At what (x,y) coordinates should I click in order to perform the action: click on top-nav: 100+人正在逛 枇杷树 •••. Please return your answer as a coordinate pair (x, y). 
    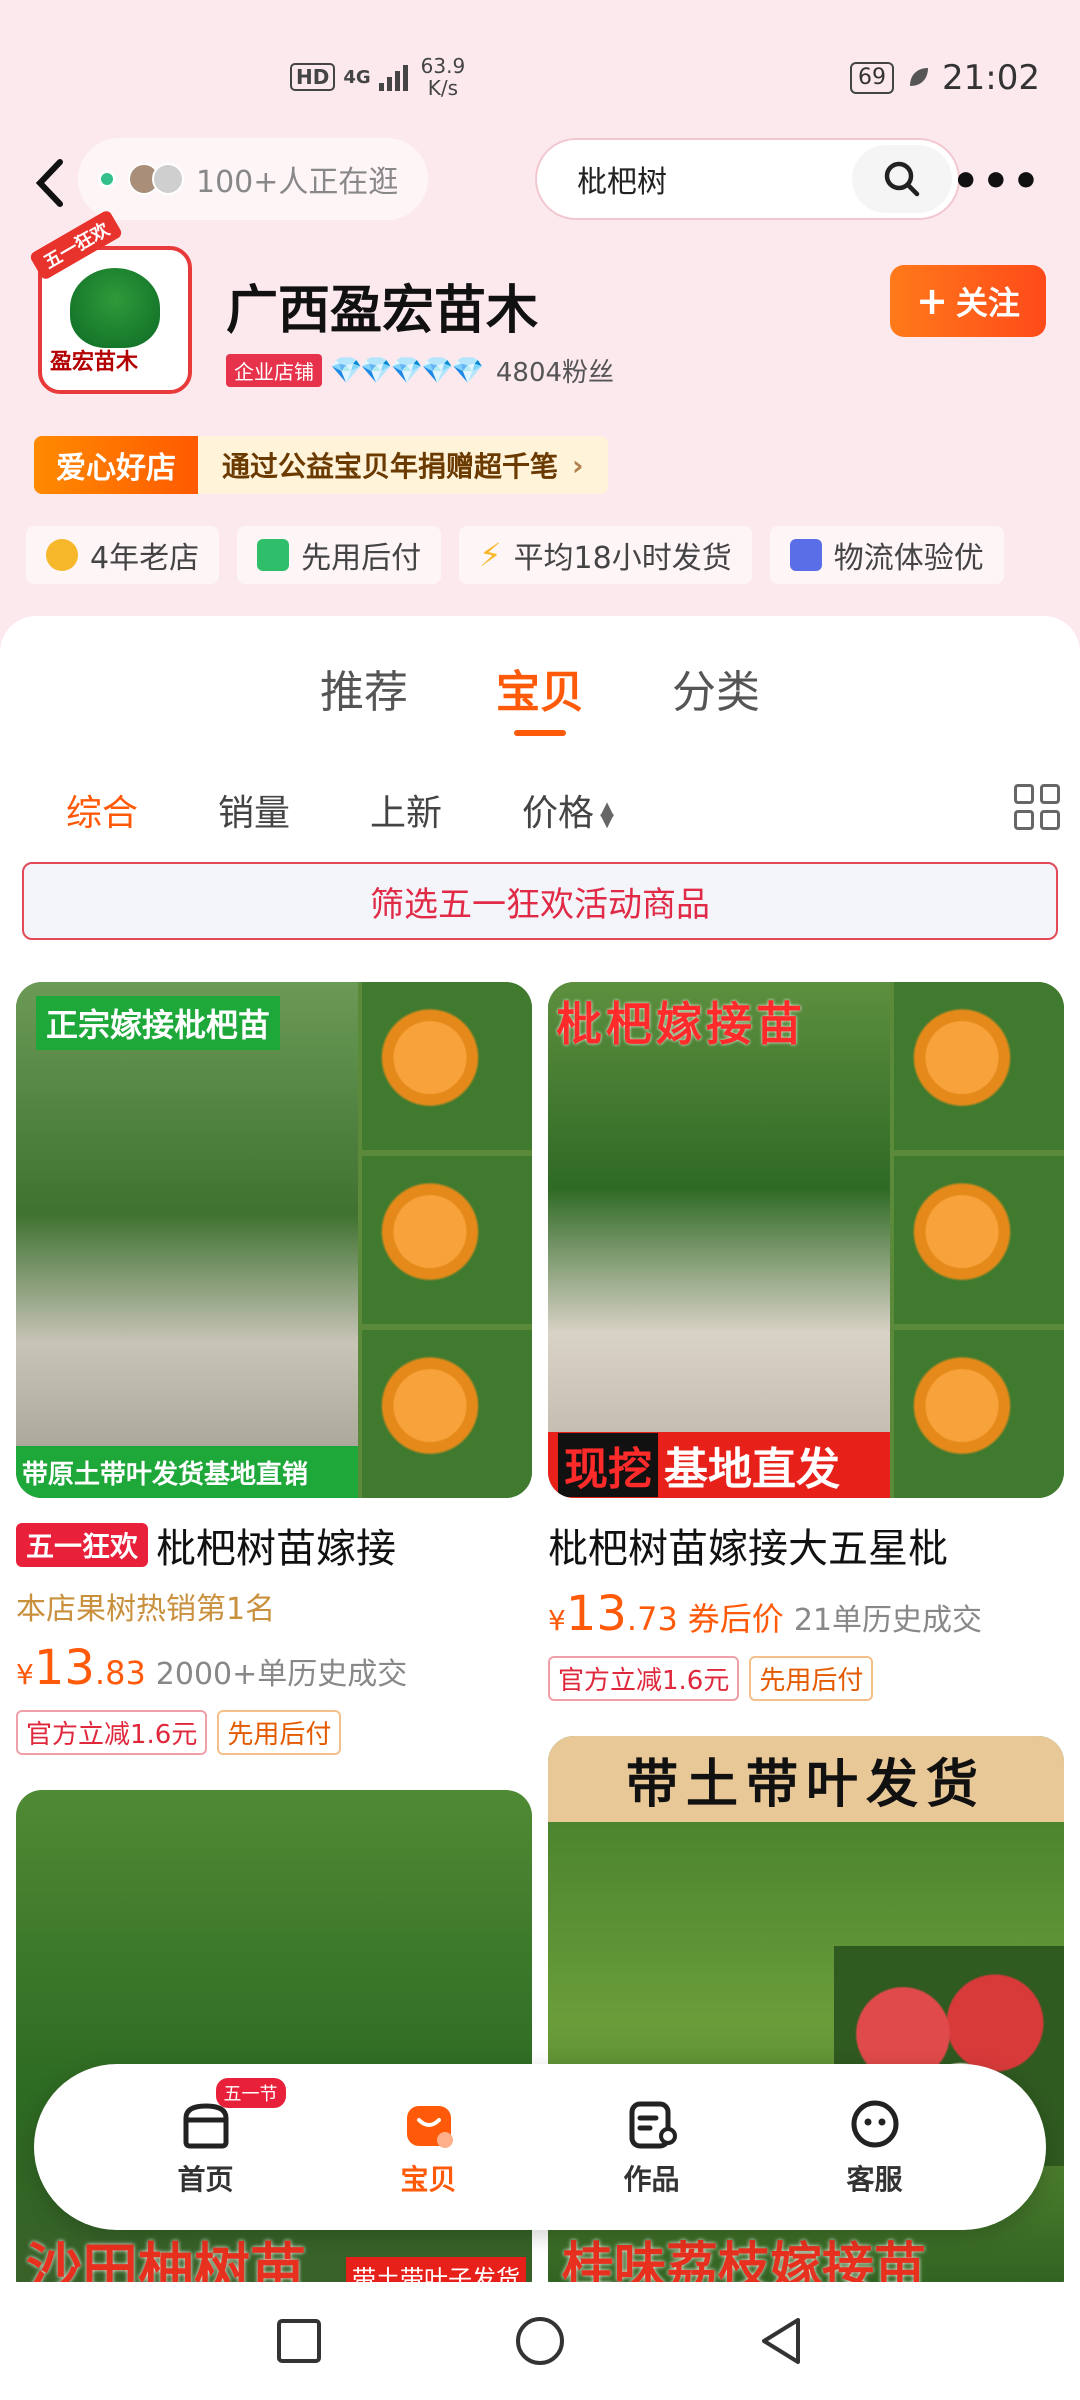
    Looking at the image, I should click on (540, 183).